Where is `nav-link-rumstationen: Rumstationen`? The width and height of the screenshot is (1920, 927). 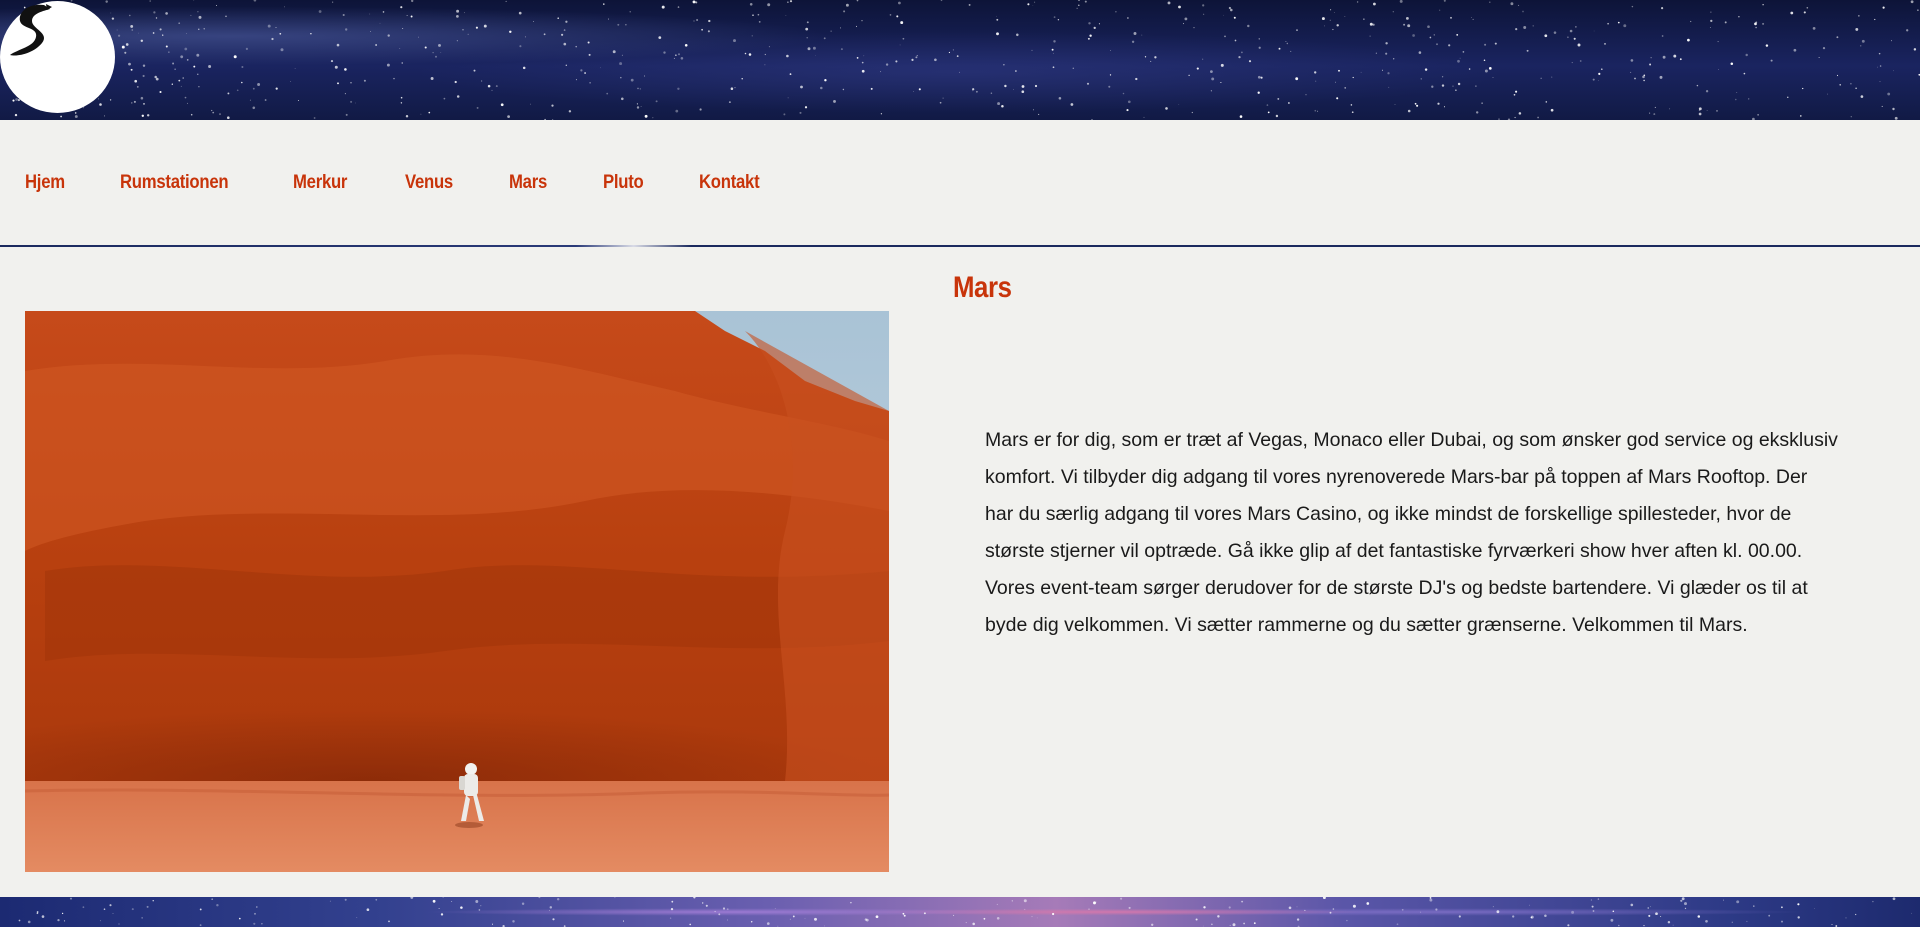
nav-link-rumstationen: Rumstationen is located at coordinates (174, 183).